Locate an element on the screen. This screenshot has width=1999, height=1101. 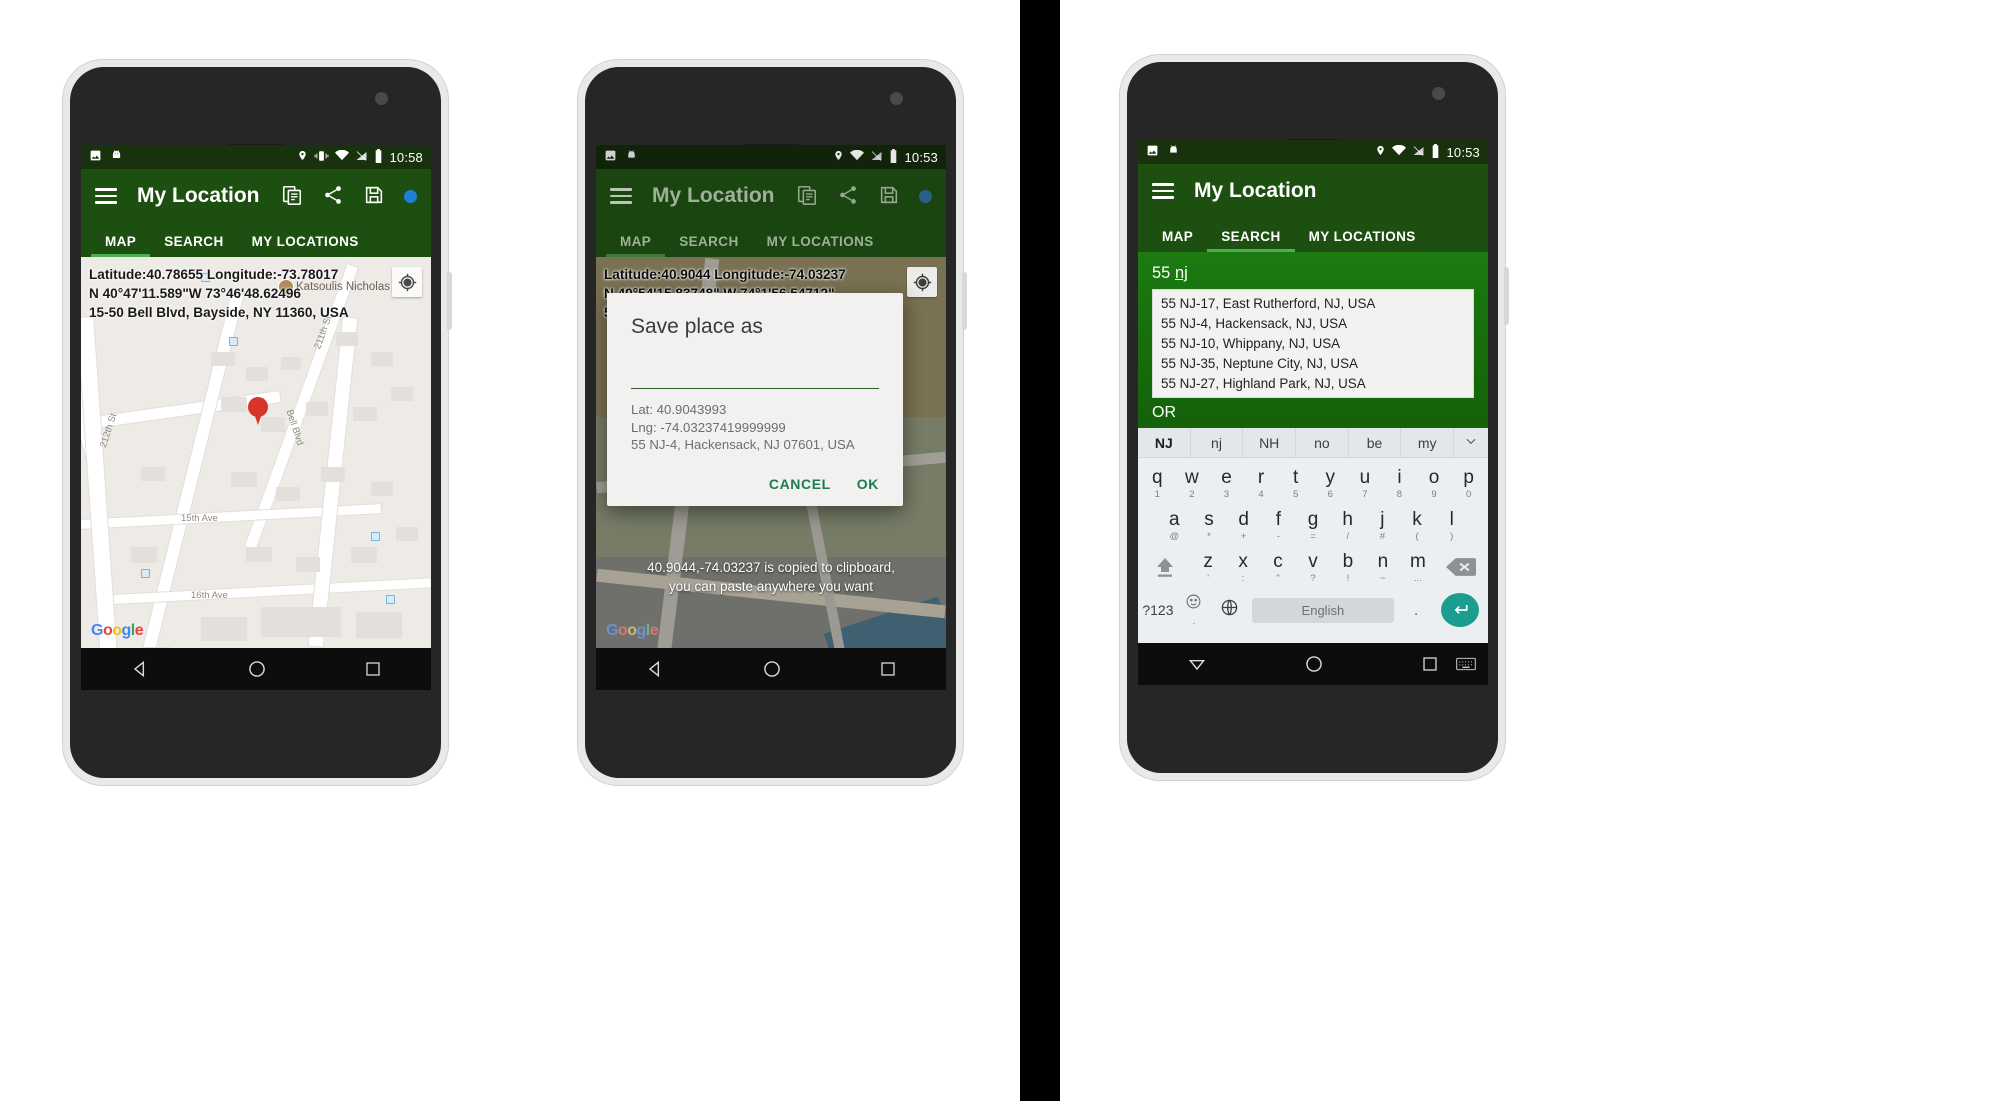
key-y: y6 is located at coordinates (1330, 483).